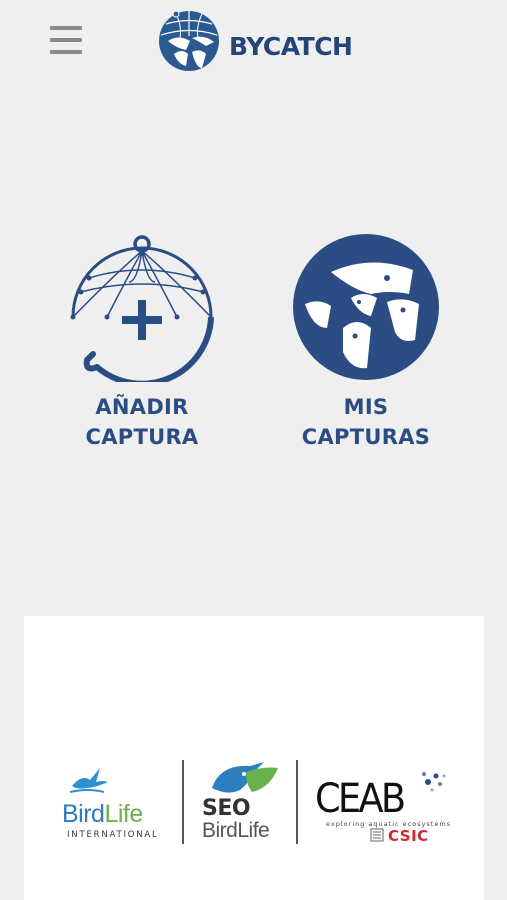 This screenshot has width=507, height=900. What do you see at coordinates (226, 808) in the screenshot?
I see `seo-top-text: SEO` at bounding box center [226, 808].